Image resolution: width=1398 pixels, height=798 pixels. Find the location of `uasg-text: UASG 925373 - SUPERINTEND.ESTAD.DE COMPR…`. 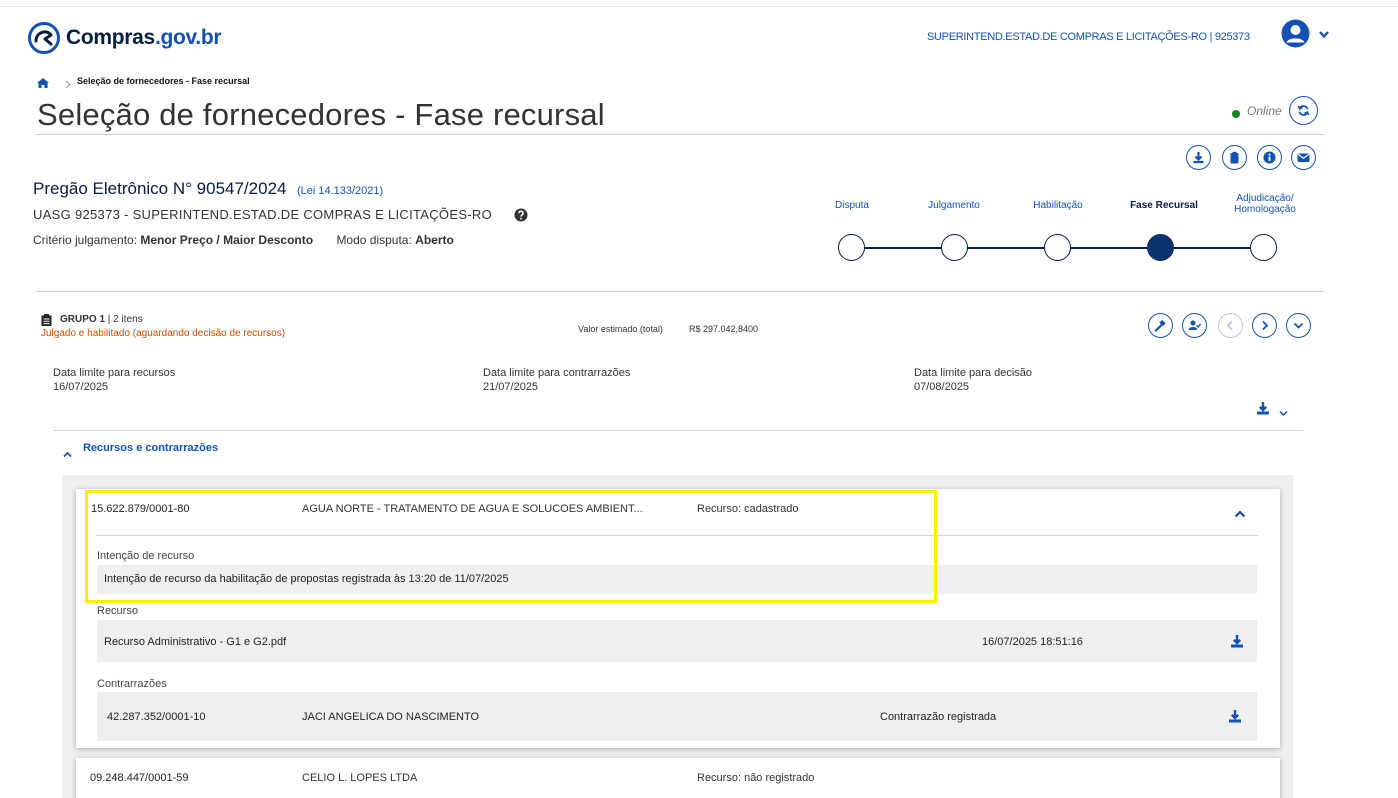

uasg-text: UASG 925373 - SUPERINTEND.ESTAD.DE COMPR… is located at coordinates (263, 214).